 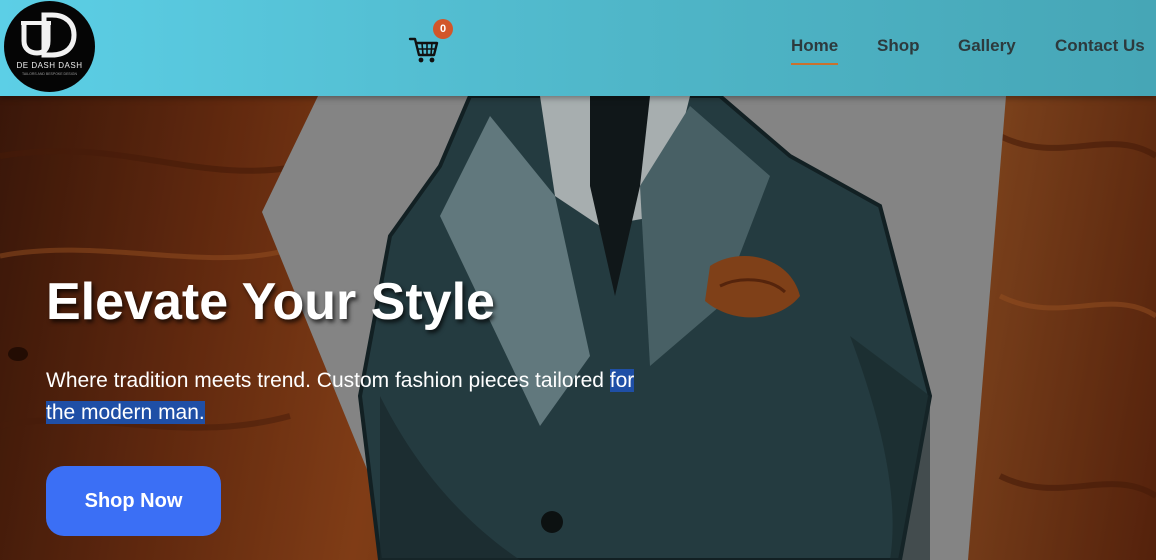 What do you see at coordinates (49, 35) in the screenshot?
I see `logo-monogram-icon` at bounding box center [49, 35].